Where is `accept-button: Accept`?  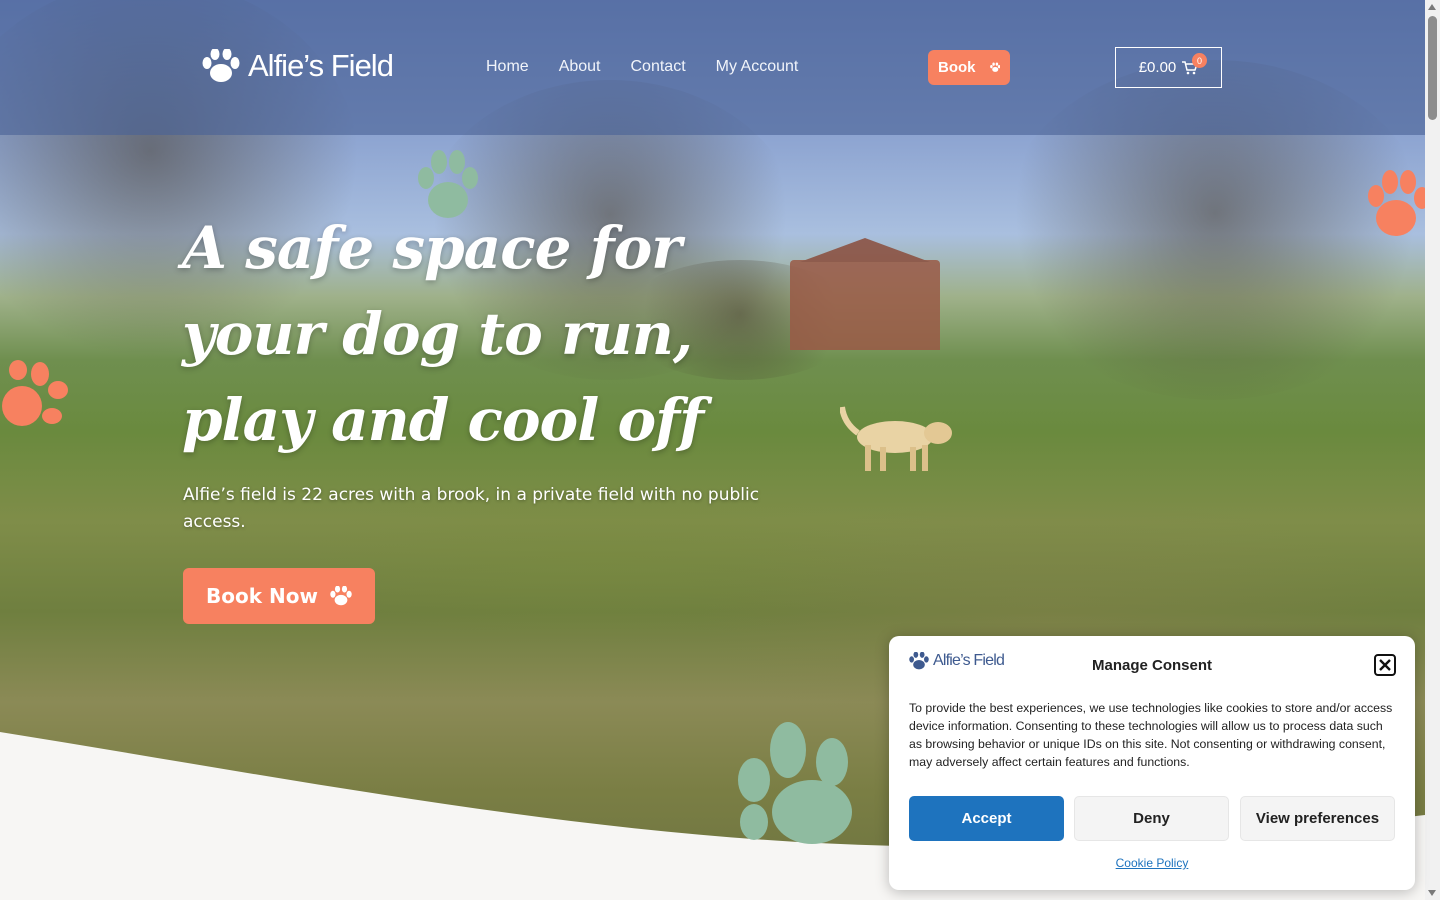
accept-button: Accept is located at coordinates (986, 818).